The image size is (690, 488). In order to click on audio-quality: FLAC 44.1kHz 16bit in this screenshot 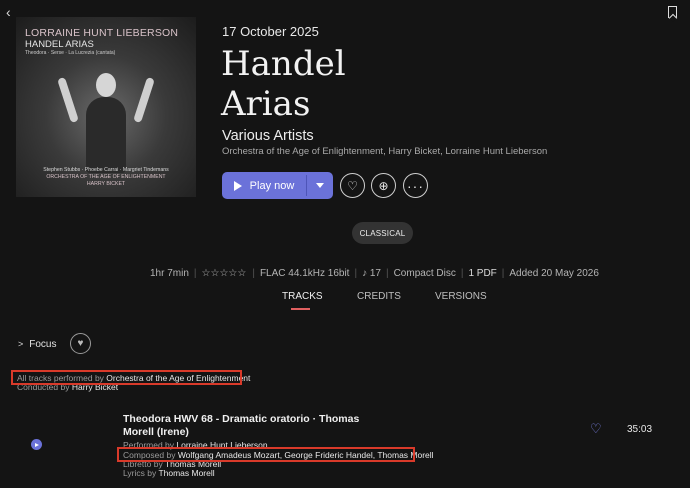, I will do `click(304, 273)`.